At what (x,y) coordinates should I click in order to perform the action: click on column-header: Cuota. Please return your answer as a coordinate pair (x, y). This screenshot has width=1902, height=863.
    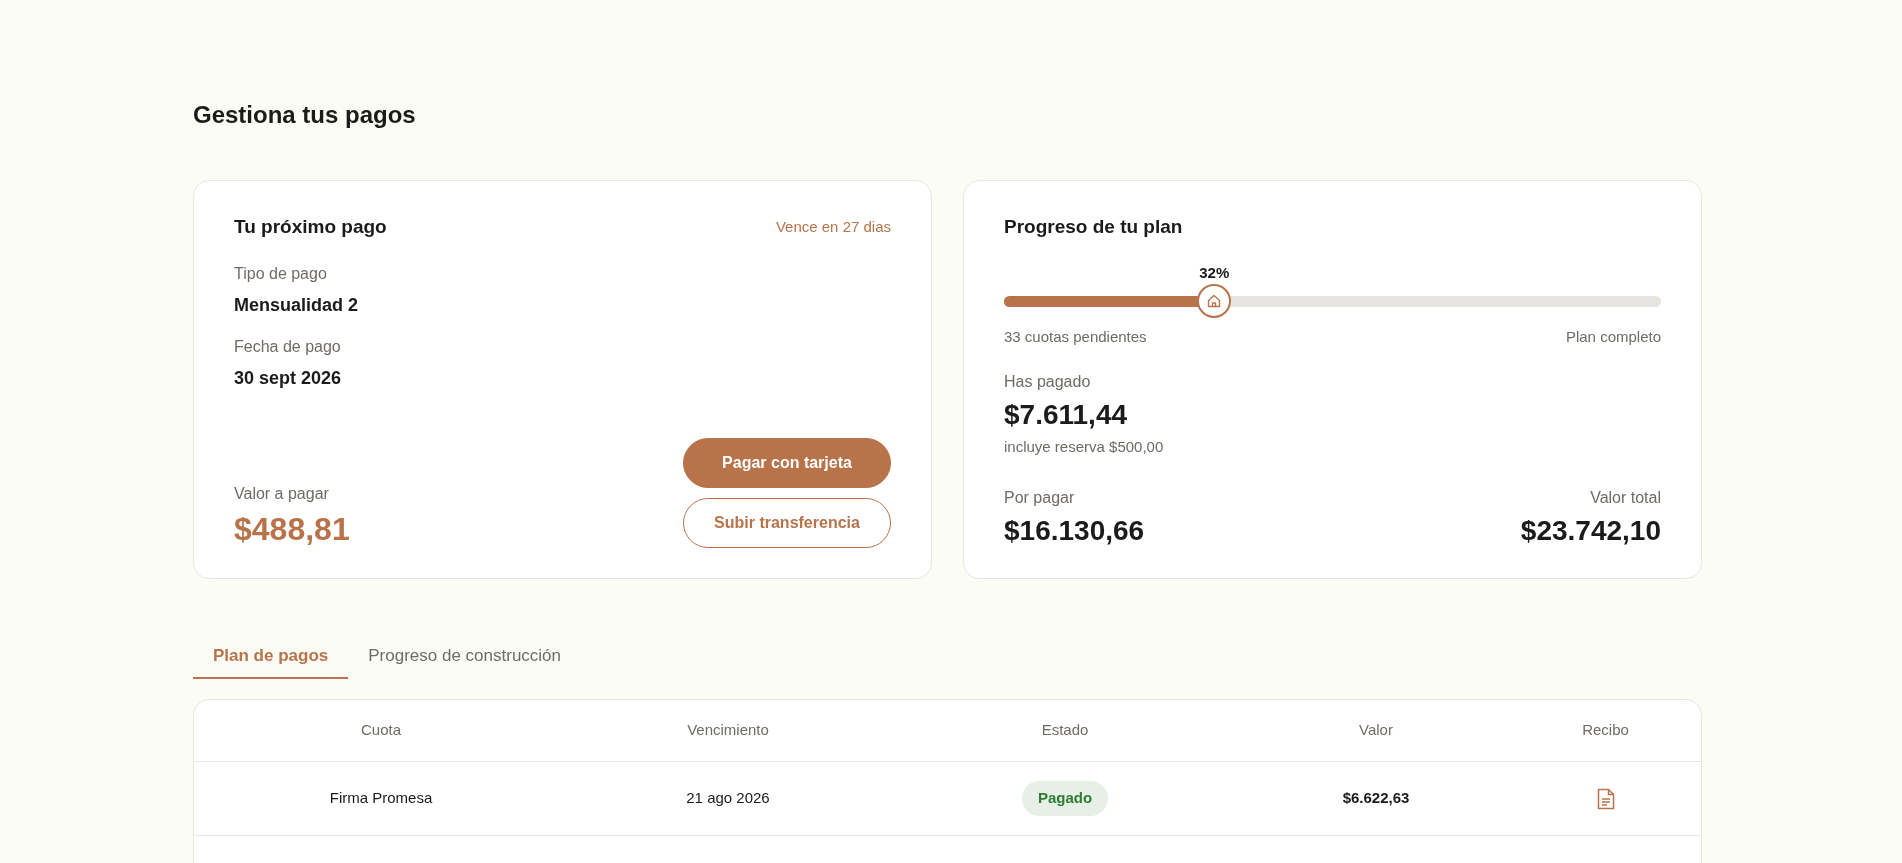
    Looking at the image, I should click on (381, 730).